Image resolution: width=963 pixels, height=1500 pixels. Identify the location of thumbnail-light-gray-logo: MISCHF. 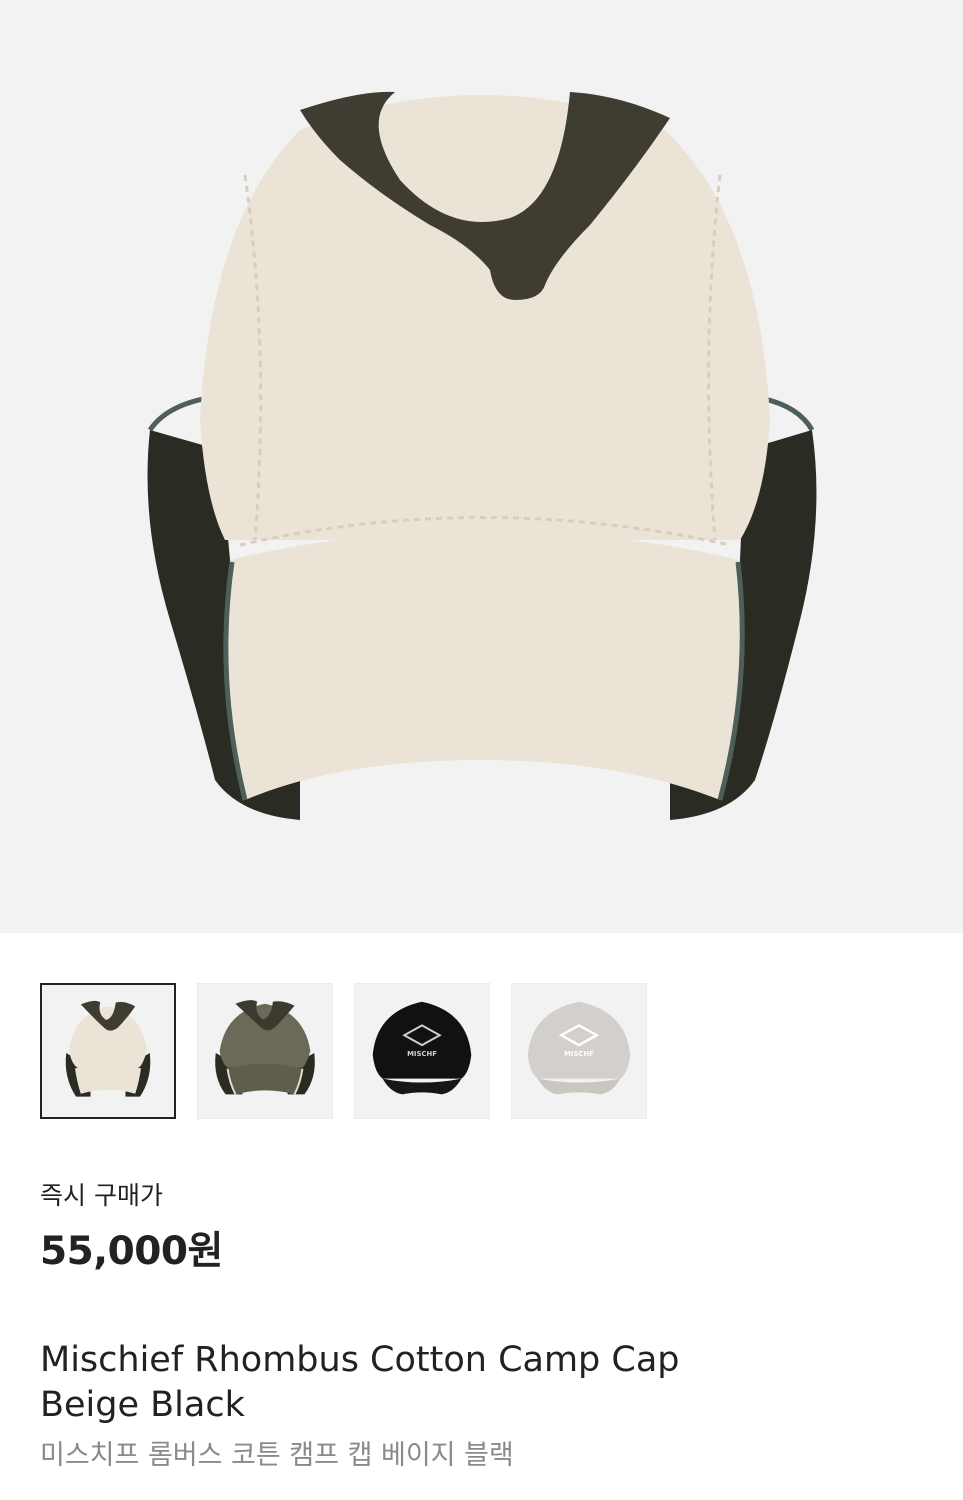
(579, 1051).